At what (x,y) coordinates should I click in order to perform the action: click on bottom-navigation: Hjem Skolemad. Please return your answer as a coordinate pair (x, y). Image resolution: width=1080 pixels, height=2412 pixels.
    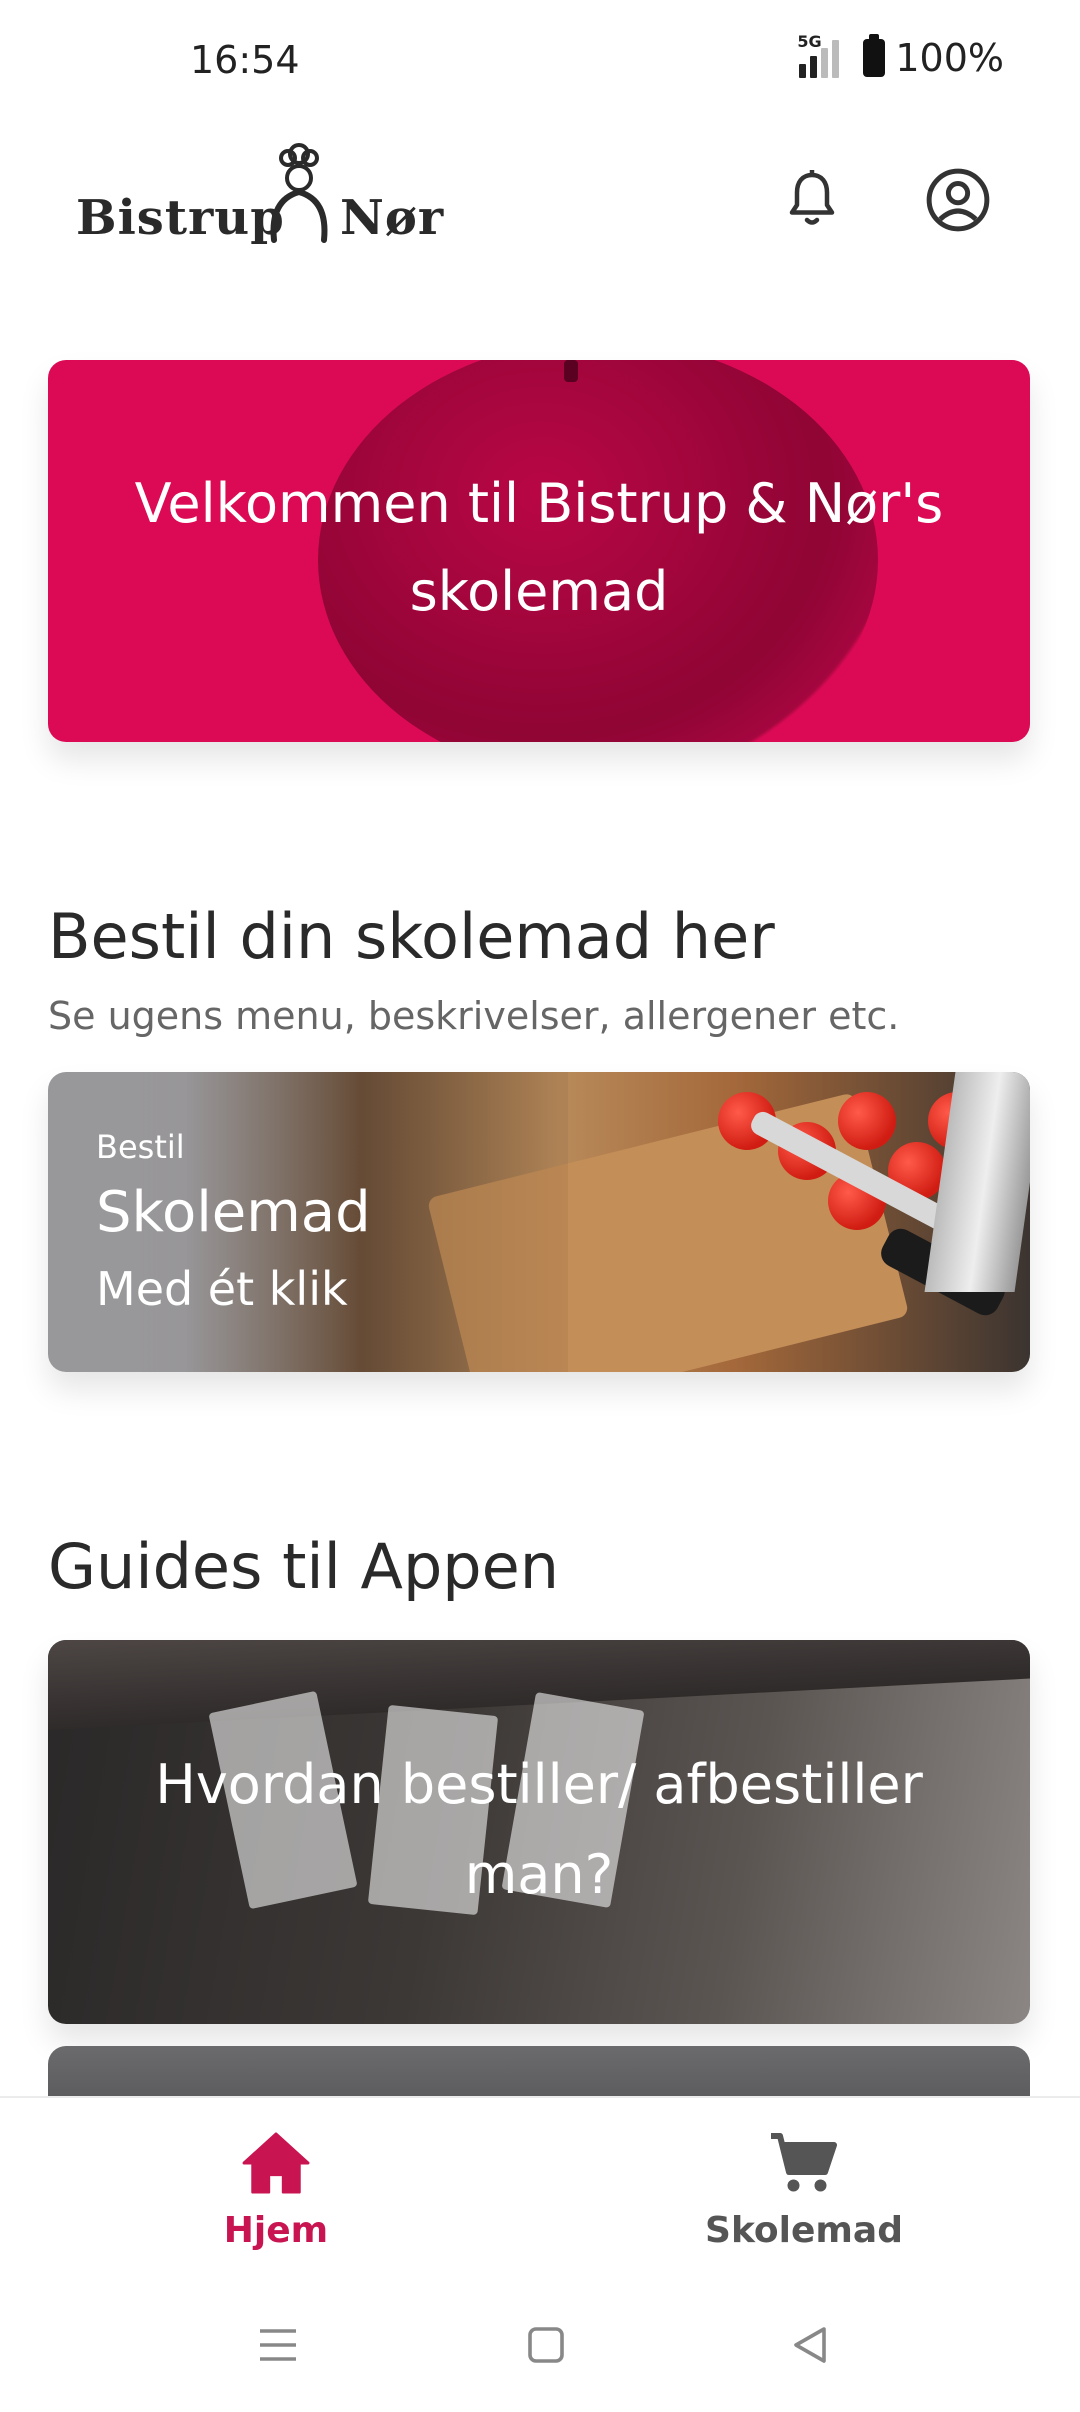
    Looking at the image, I should click on (540, 2186).